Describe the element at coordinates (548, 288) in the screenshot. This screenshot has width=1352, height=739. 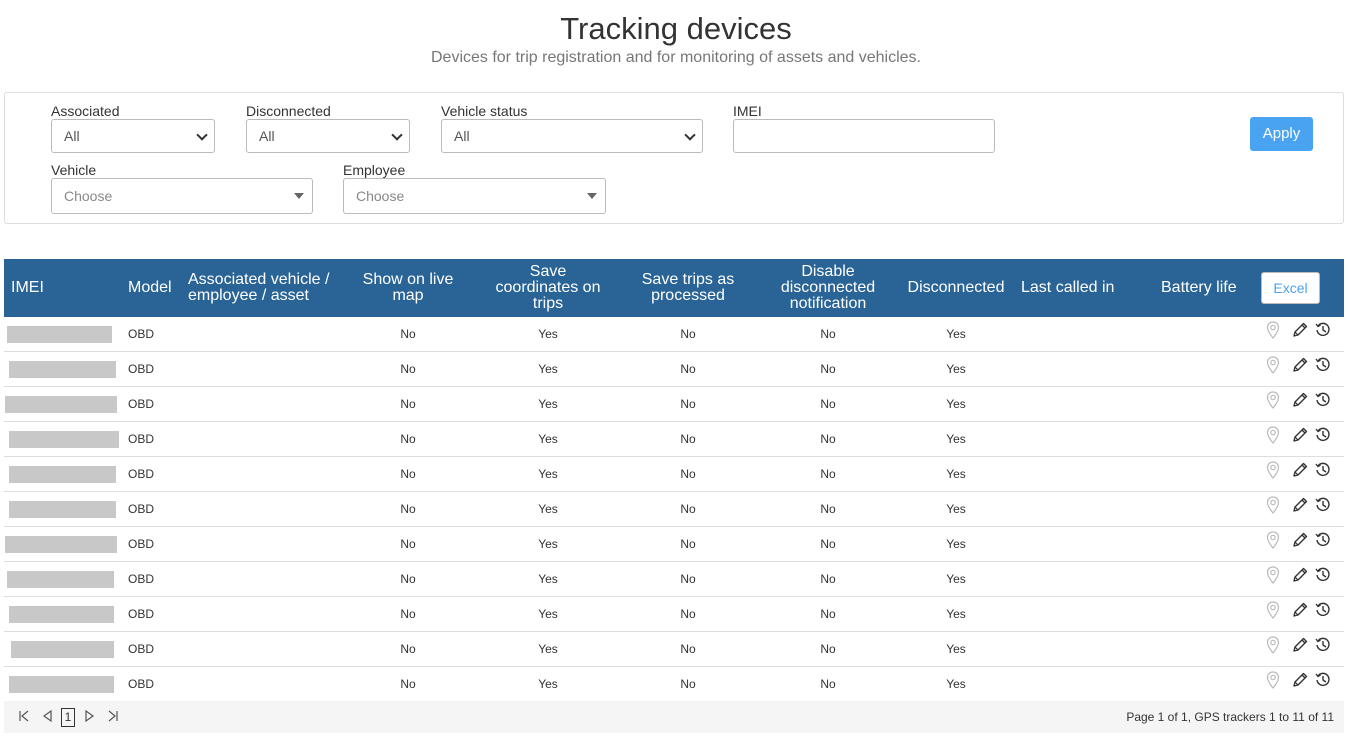
I see `col-save-coords: Save coordinates on trips` at that location.